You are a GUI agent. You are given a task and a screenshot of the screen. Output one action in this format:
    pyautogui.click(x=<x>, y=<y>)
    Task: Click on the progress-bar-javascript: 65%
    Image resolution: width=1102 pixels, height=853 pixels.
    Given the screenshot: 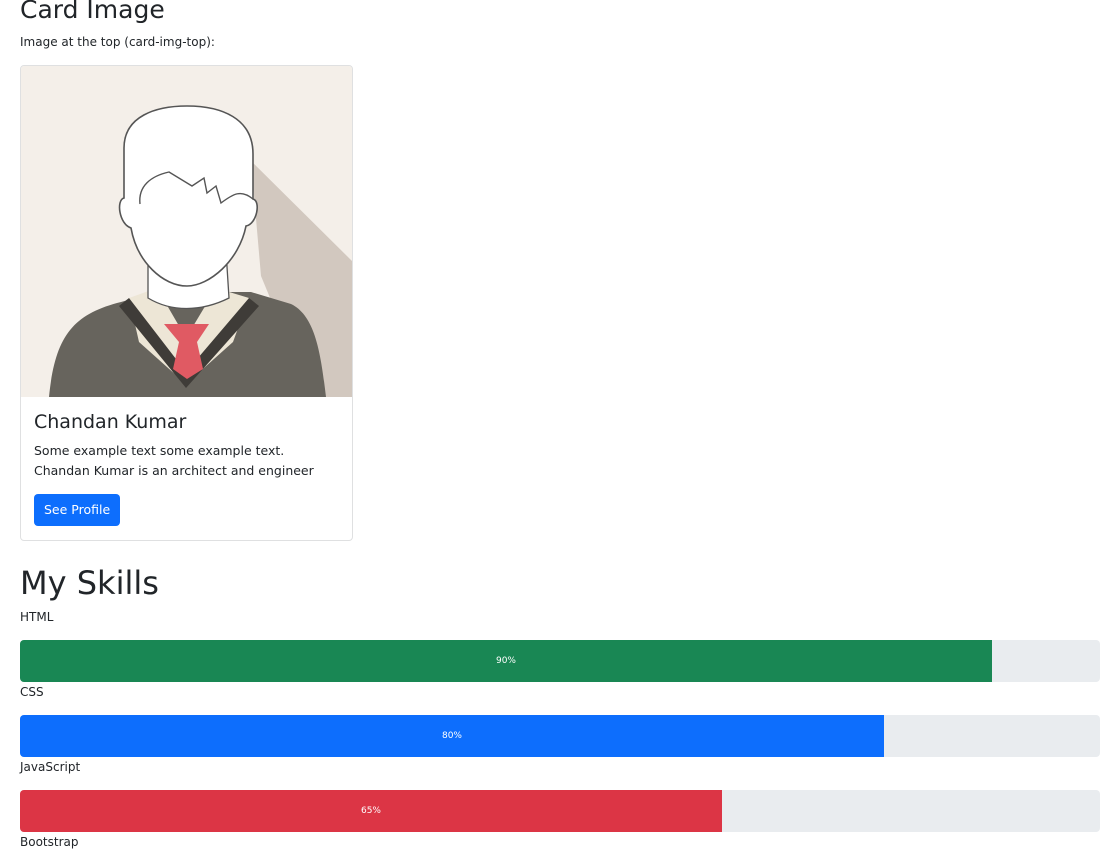 What is the action you would take?
    pyautogui.click(x=371, y=811)
    